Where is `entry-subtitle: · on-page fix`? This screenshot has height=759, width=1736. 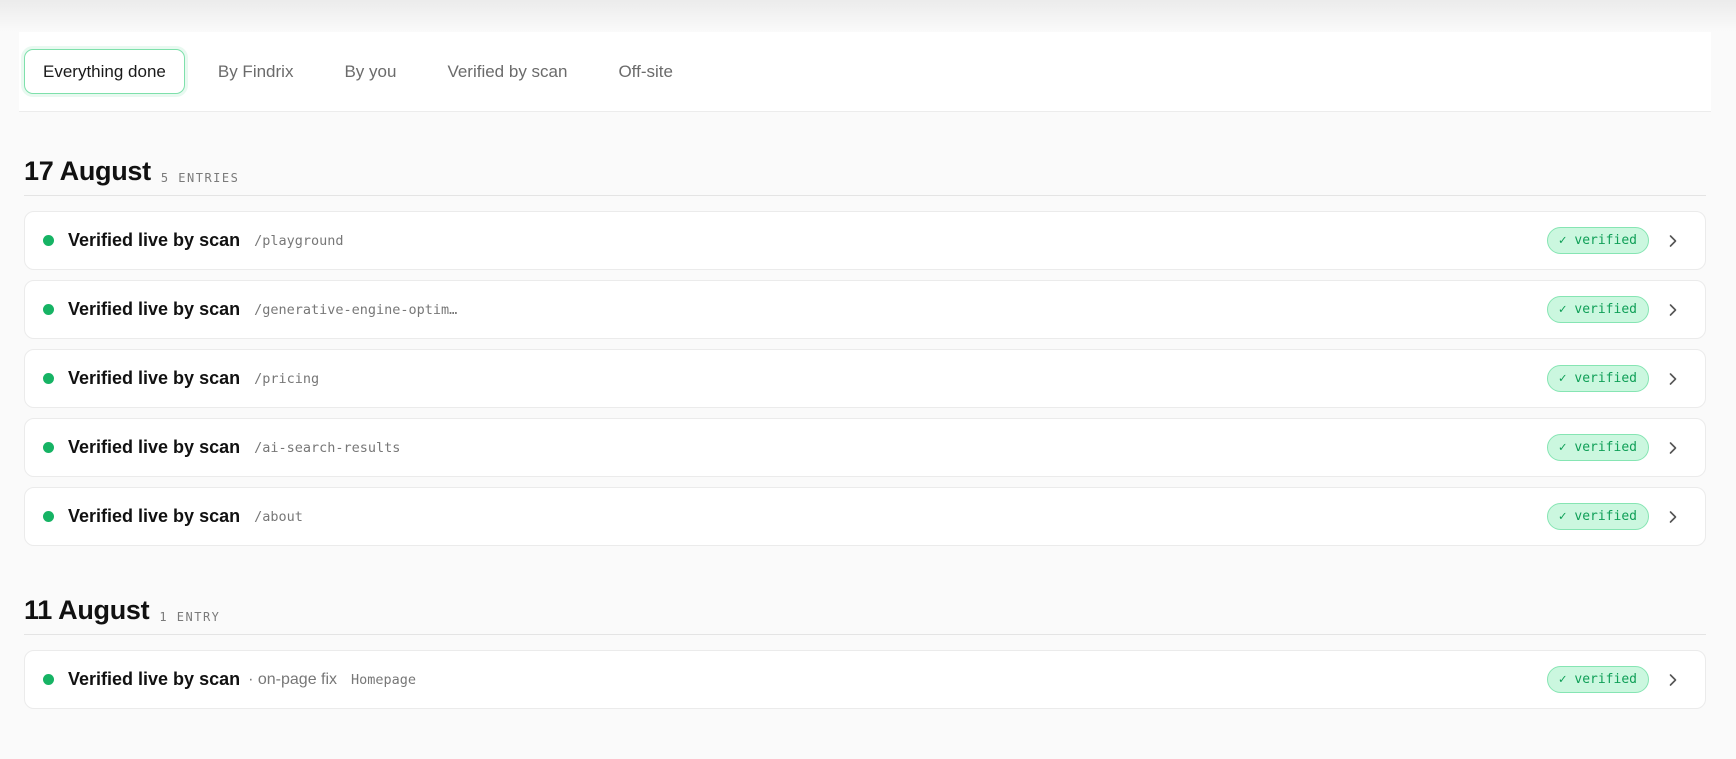
entry-subtitle: · on-page fix is located at coordinates (293, 679).